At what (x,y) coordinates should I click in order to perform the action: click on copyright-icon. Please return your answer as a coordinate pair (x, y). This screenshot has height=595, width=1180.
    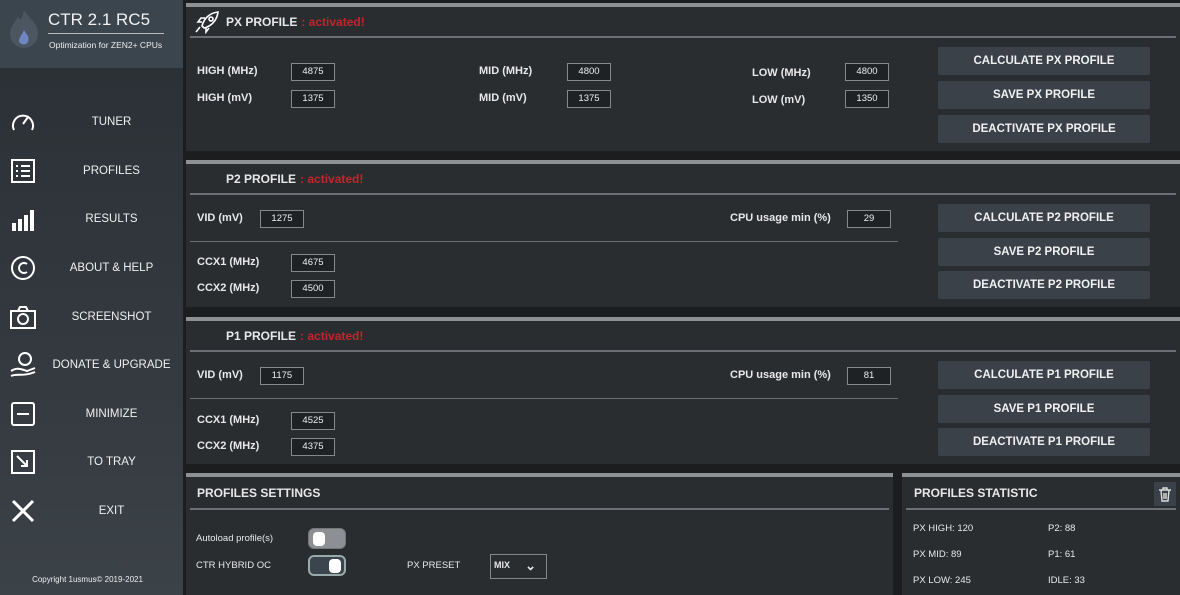
    Looking at the image, I should click on (23, 268).